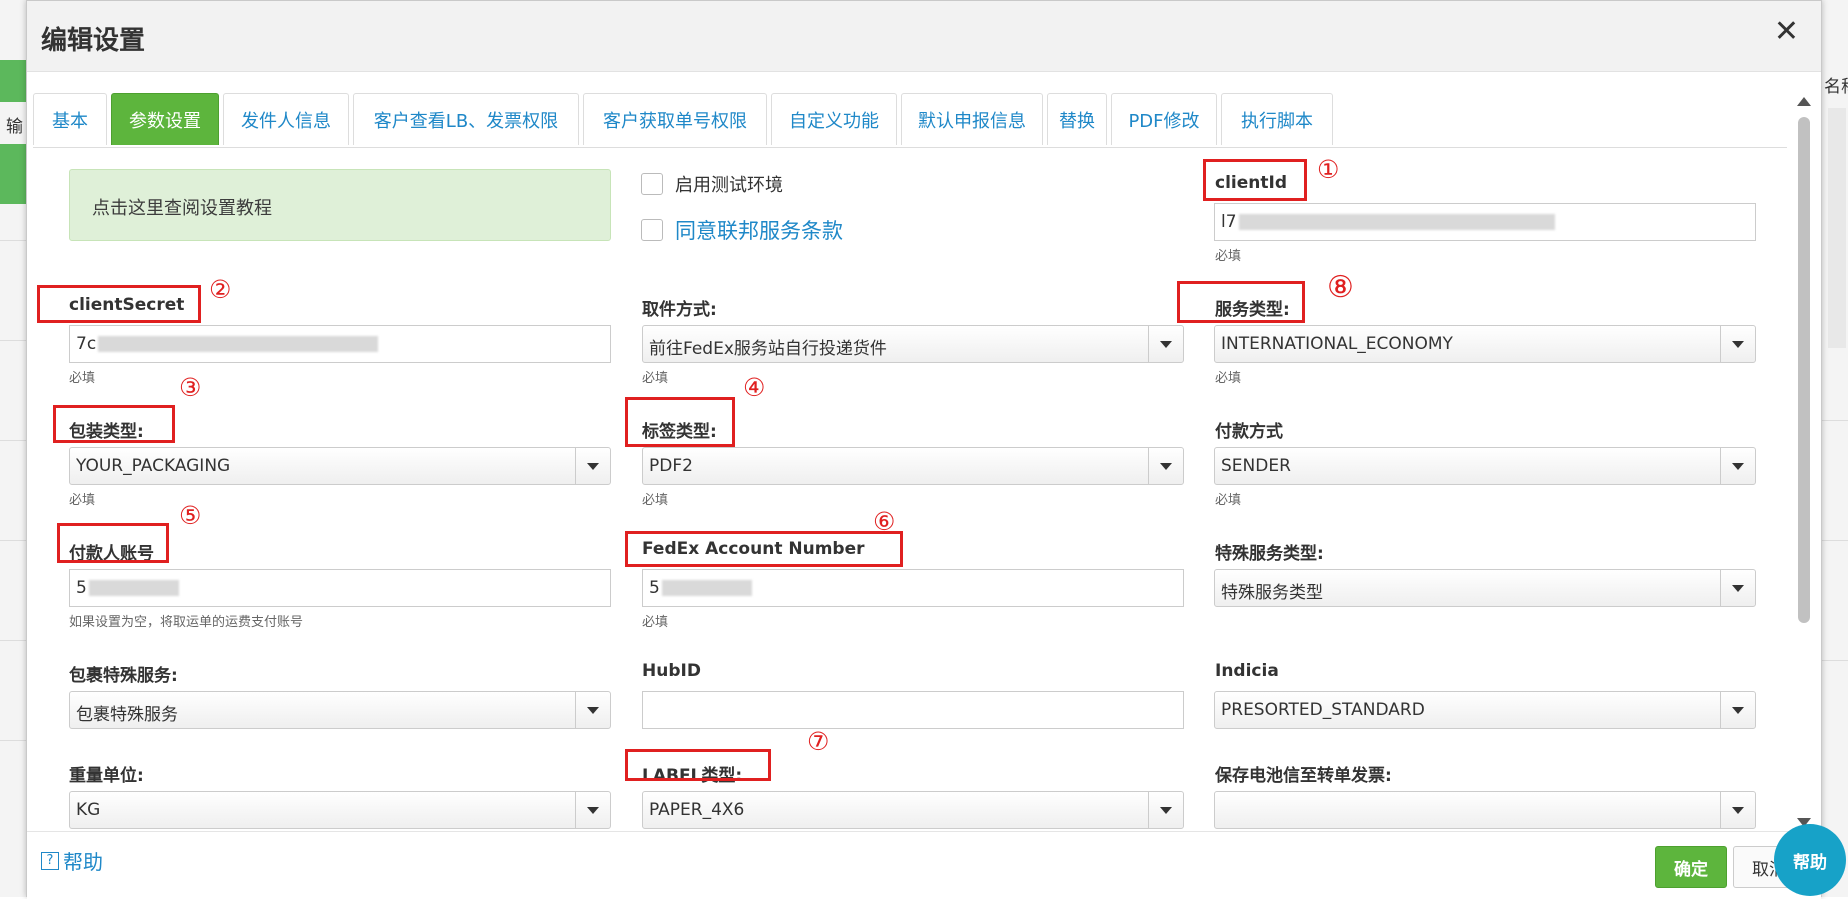  Describe the element at coordinates (466, 119) in the screenshot. I see `tab-customer-view-lb-invoice: 客户查看LB、发票权限` at that location.